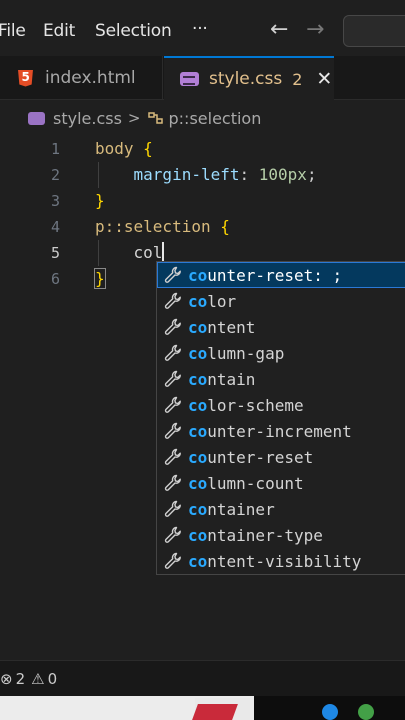 The height and width of the screenshot is (720, 405). Describe the element at coordinates (282, 174) in the screenshot. I see `code-token: 100px` at that location.